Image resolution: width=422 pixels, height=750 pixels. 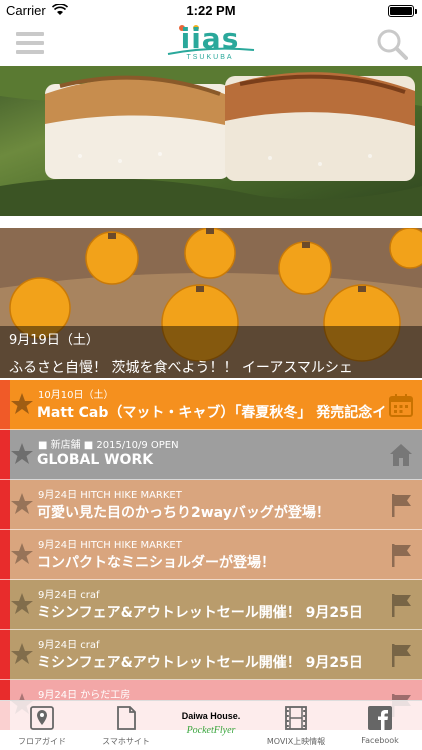 What do you see at coordinates (212, 413) in the screenshot?
I see `list-item-title: Matt Cab（マット・キャブ）「春夏秋冬」 発売記念イ` at bounding box center [212, 413].